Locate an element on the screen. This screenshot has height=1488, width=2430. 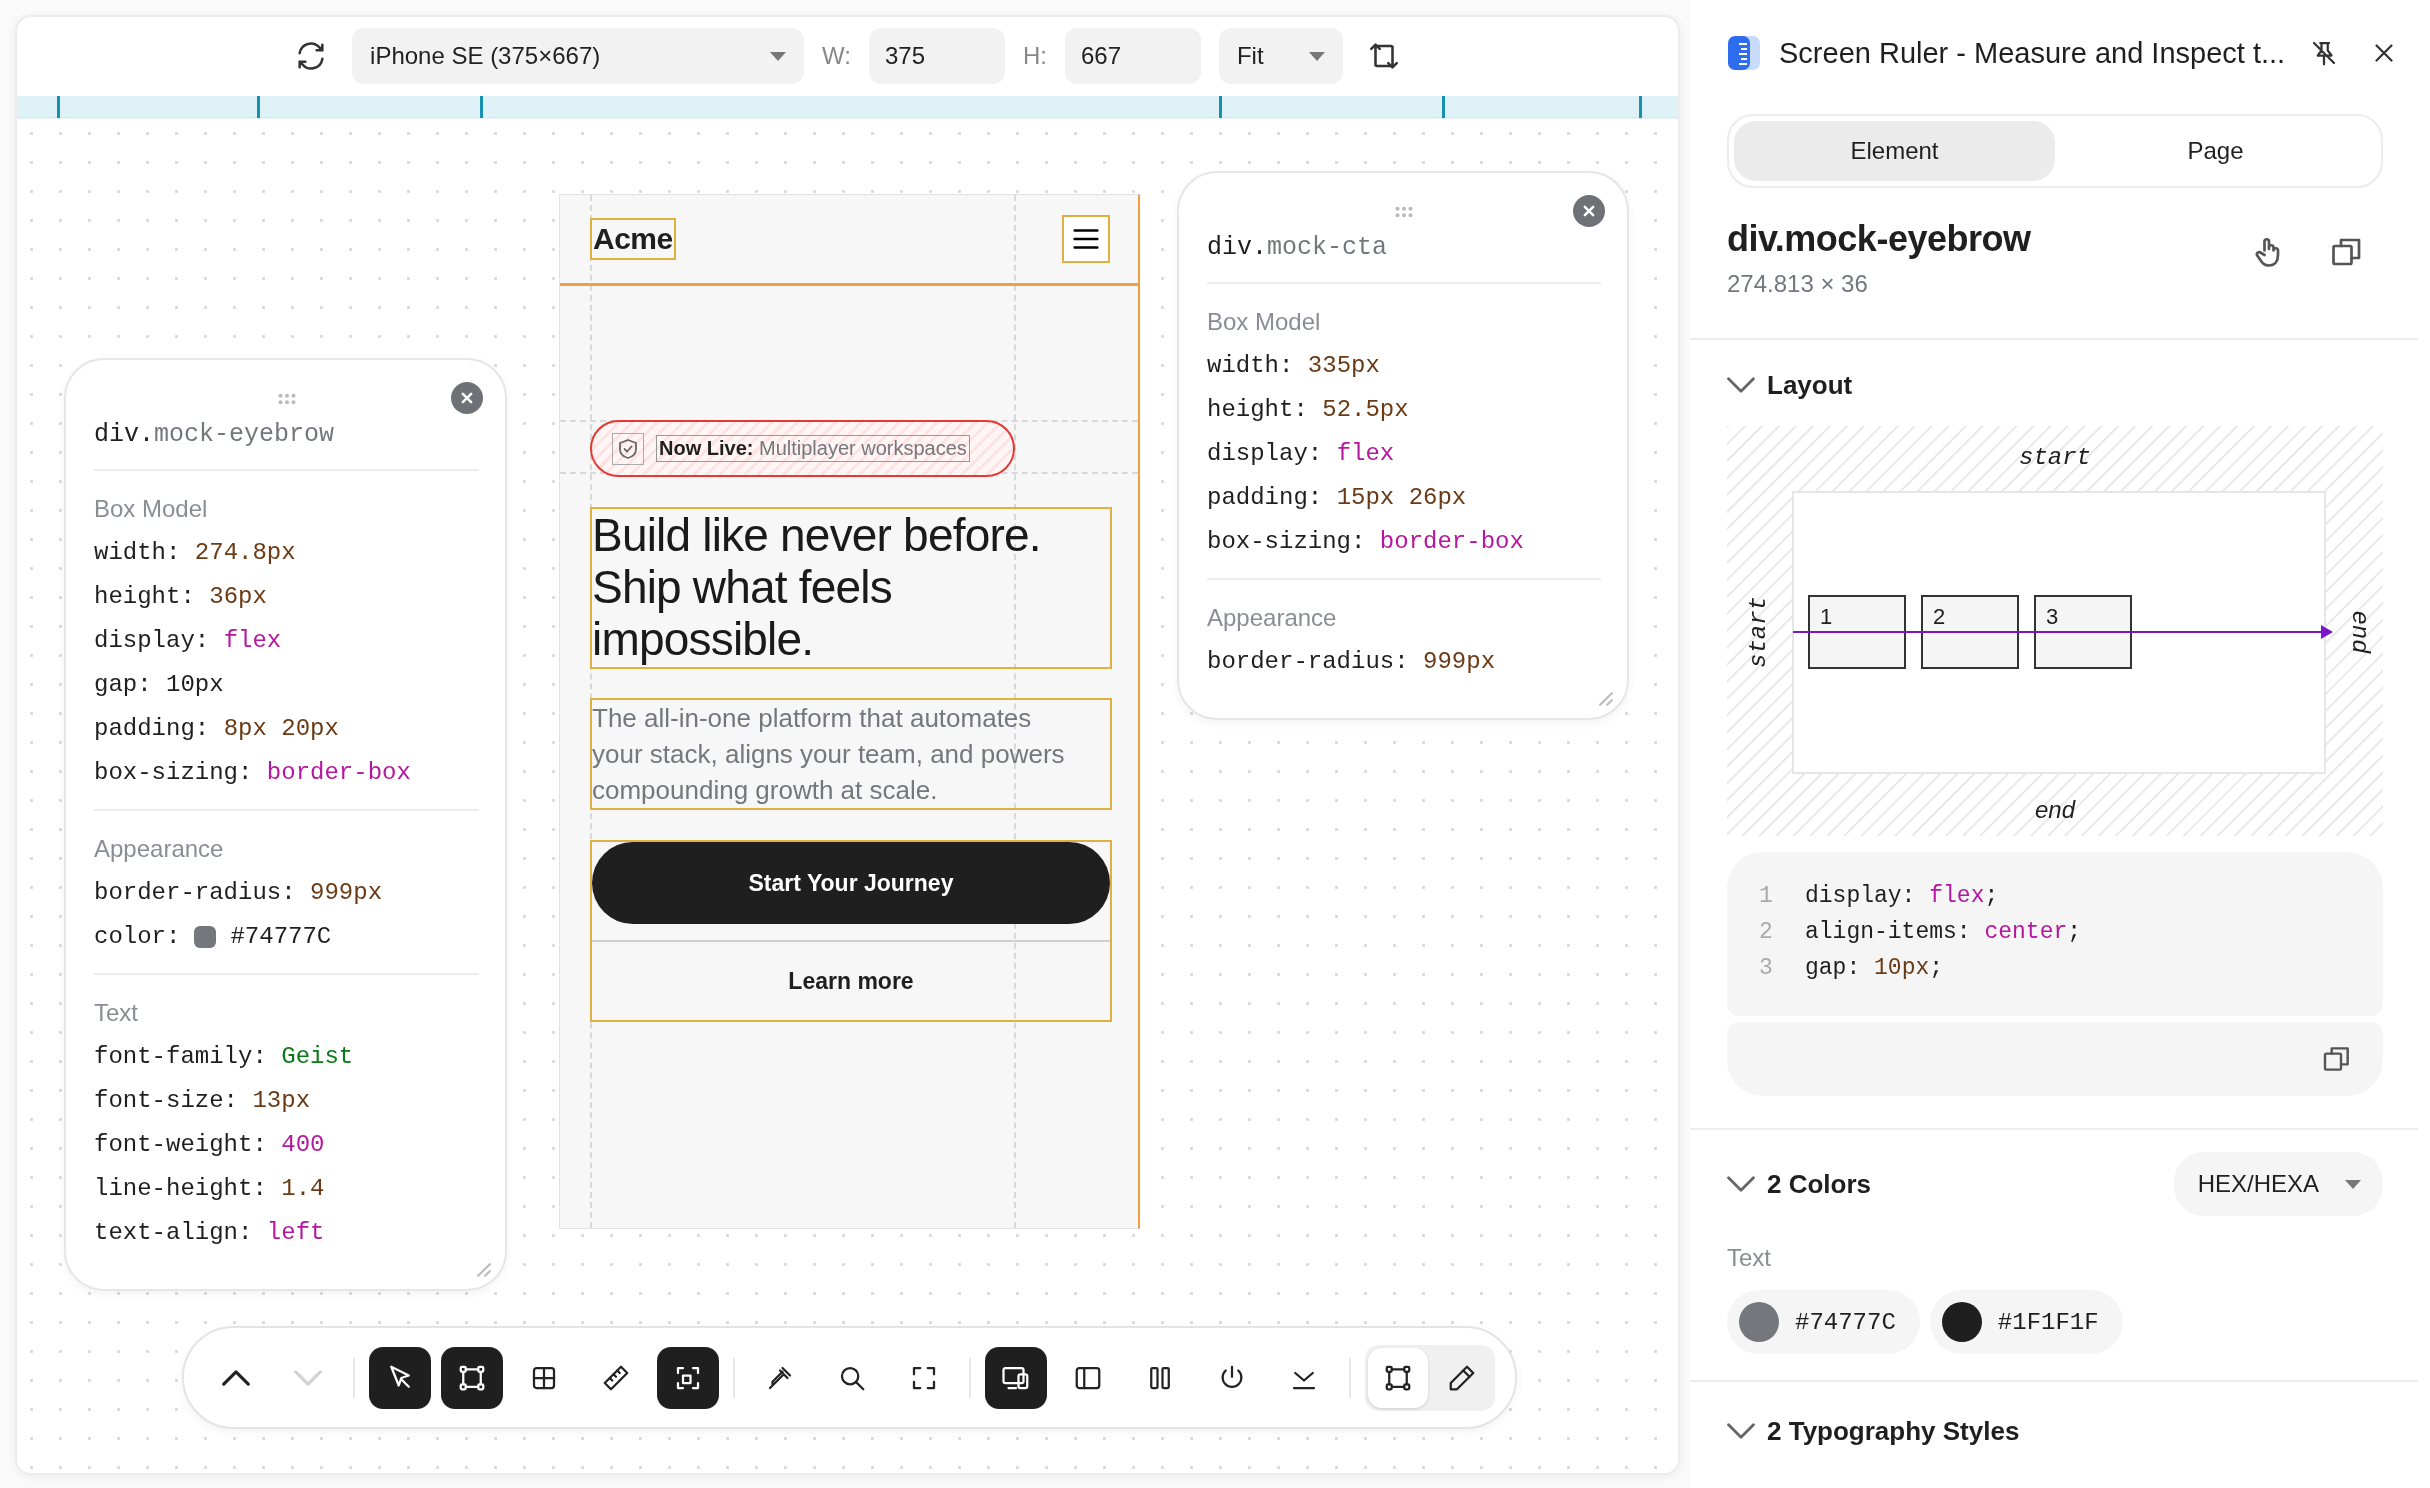
color-code: #74777C is located at coordinates (1845, 1322).